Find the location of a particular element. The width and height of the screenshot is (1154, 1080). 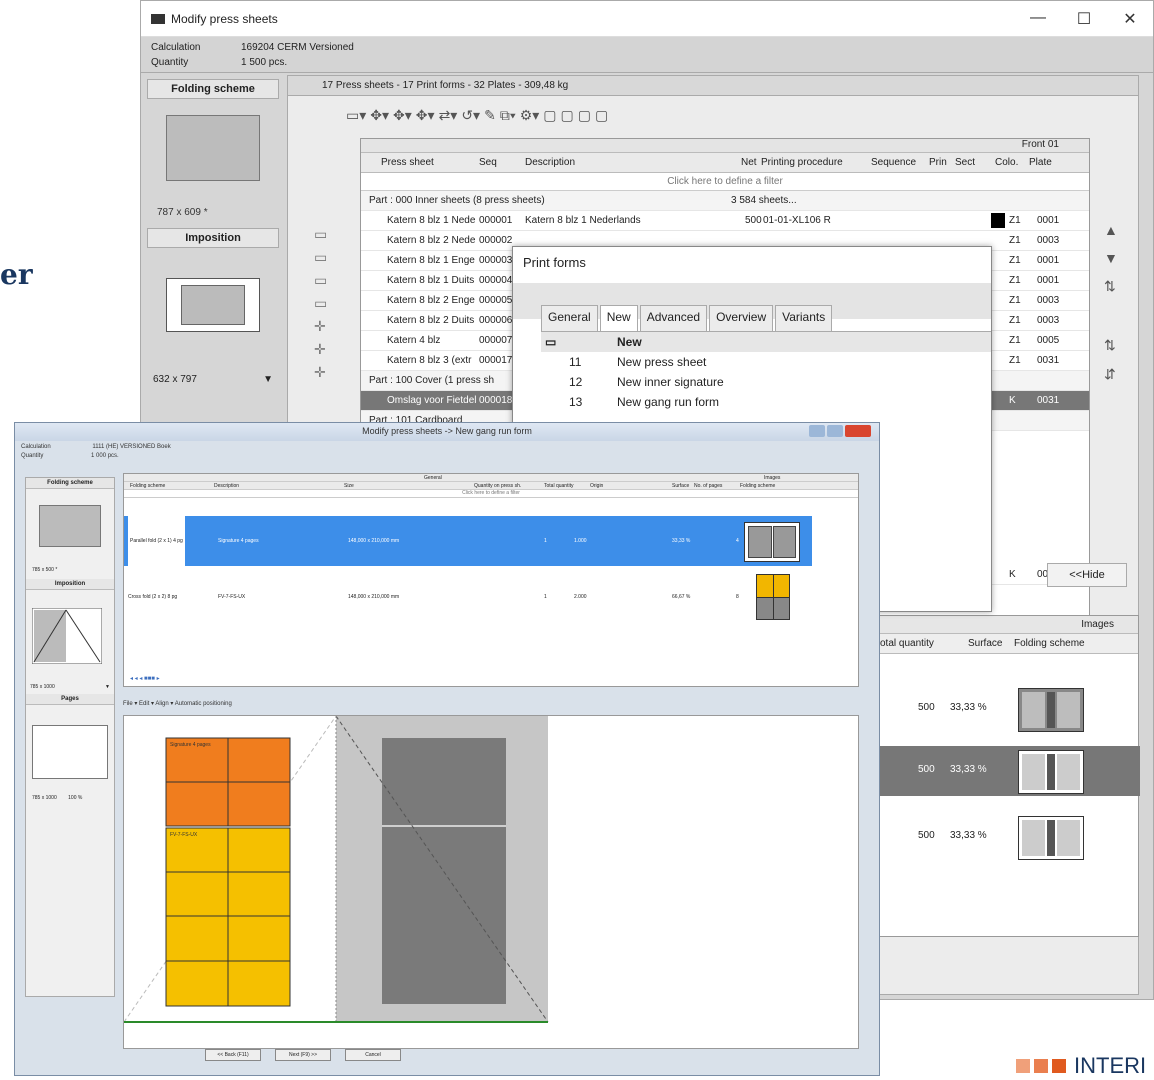

tab-variants: Variants is located at coordinates (804, 318).